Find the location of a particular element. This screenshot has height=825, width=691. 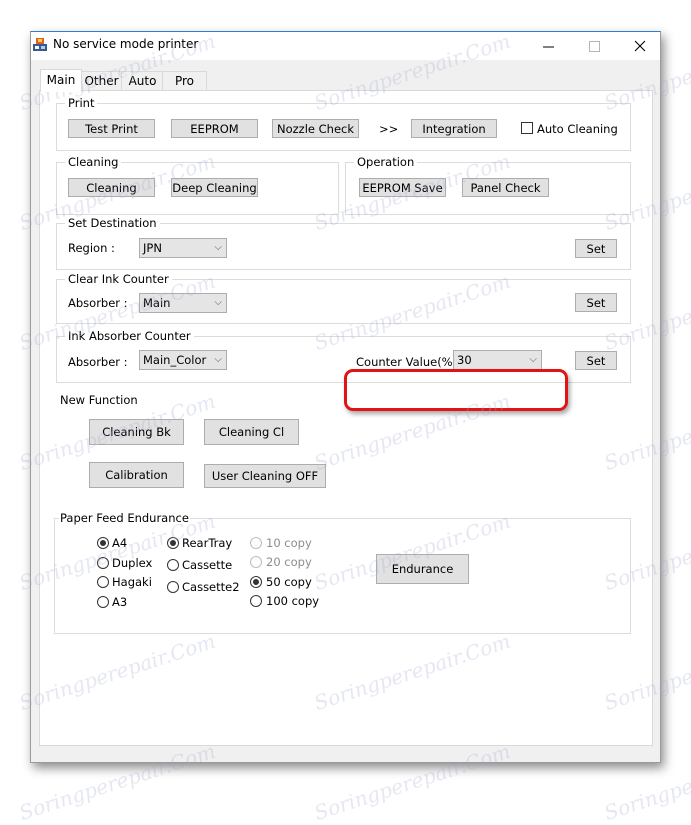

minimize-button is located at coordinates (548, 46).